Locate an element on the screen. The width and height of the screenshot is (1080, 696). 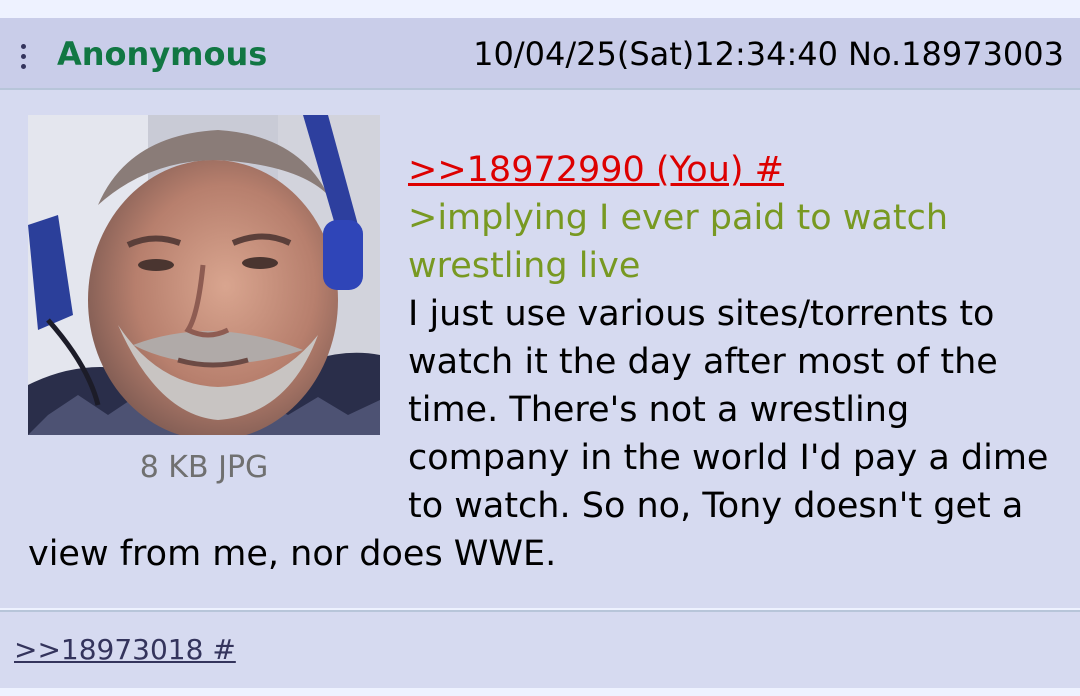
greentext-line: wrestling live is located at coordinates (524, 266).